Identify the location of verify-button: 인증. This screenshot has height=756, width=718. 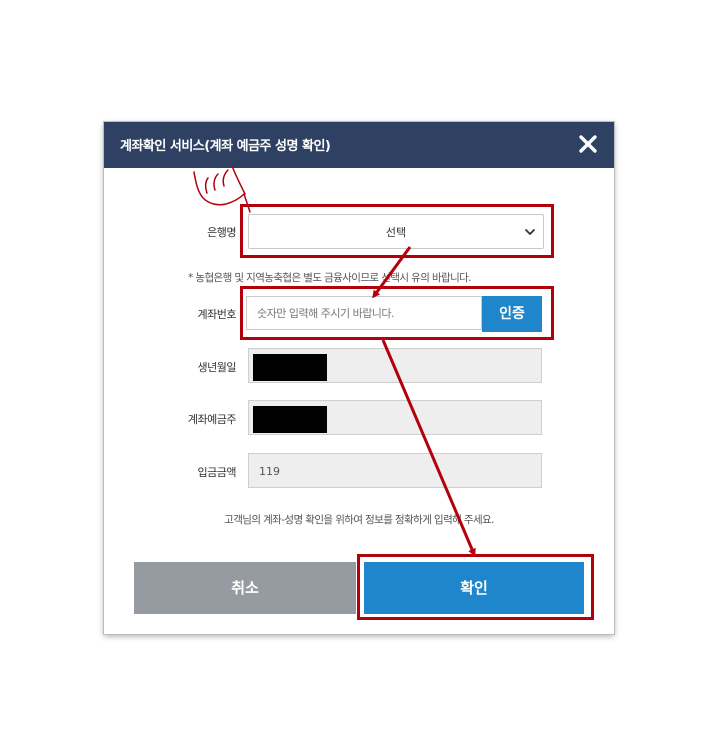
(512, 314).